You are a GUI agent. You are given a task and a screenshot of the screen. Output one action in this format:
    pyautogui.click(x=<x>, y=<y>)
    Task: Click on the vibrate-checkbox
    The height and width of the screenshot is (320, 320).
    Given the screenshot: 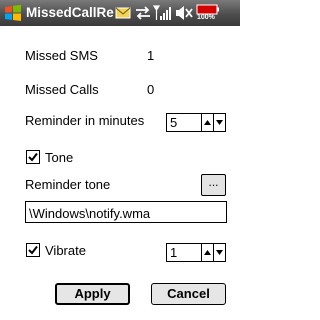 What is the action you would take?
    pyautogui.click(x=33, y=250)
    